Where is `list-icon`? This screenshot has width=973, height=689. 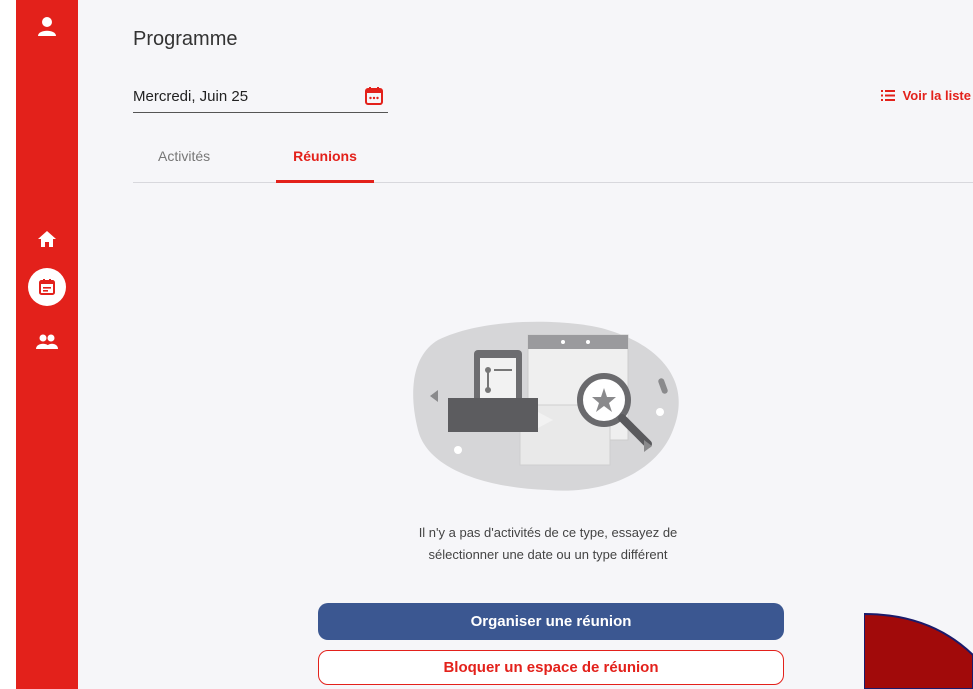 list-icon is located at coordinates (887, 95).